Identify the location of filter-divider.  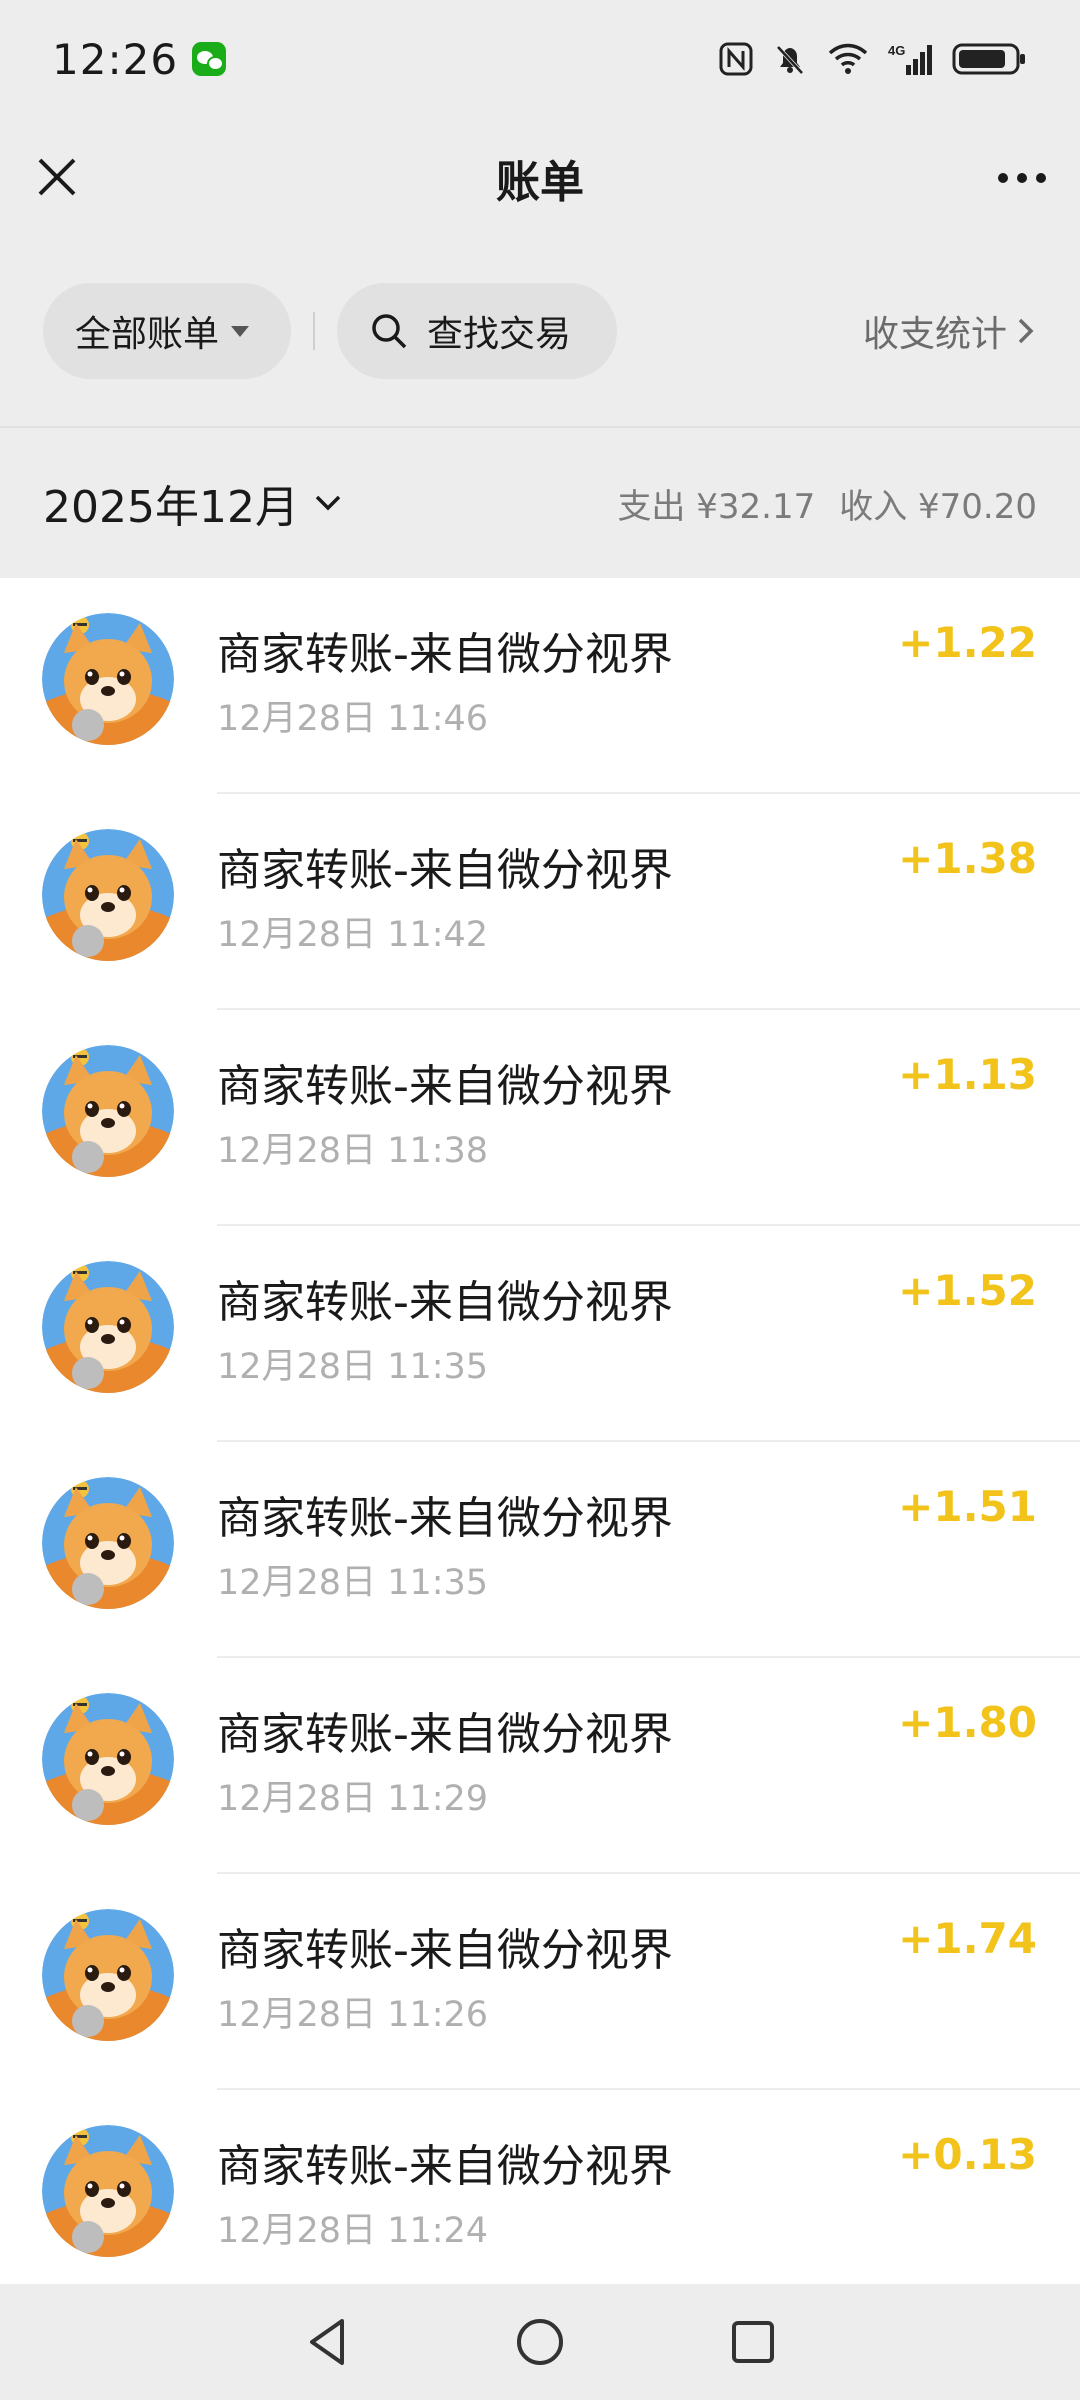
(314, 331).